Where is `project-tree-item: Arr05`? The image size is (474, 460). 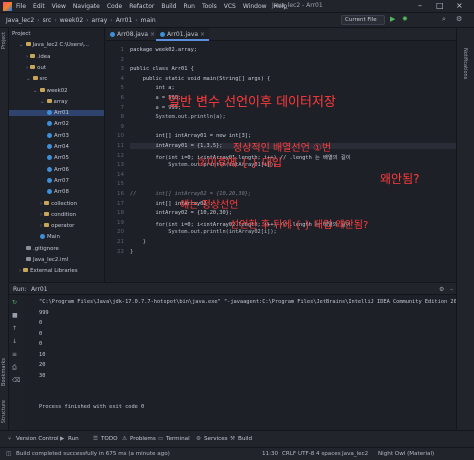 project-tree-item: Arr05 is located at coordinates (56, 158).